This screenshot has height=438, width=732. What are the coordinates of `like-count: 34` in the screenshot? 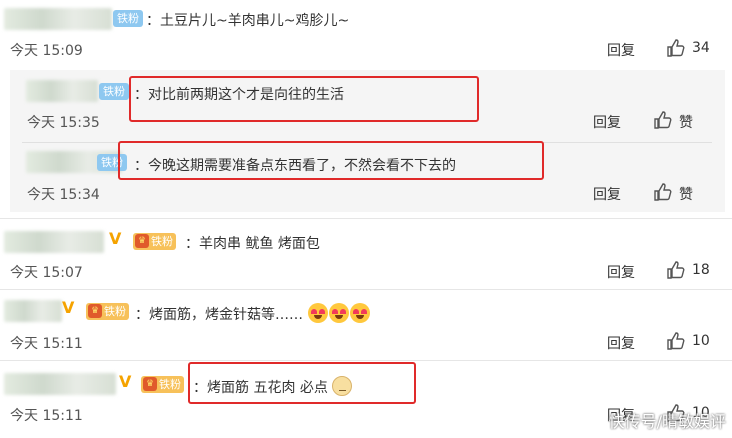 It's located at (701, 48).